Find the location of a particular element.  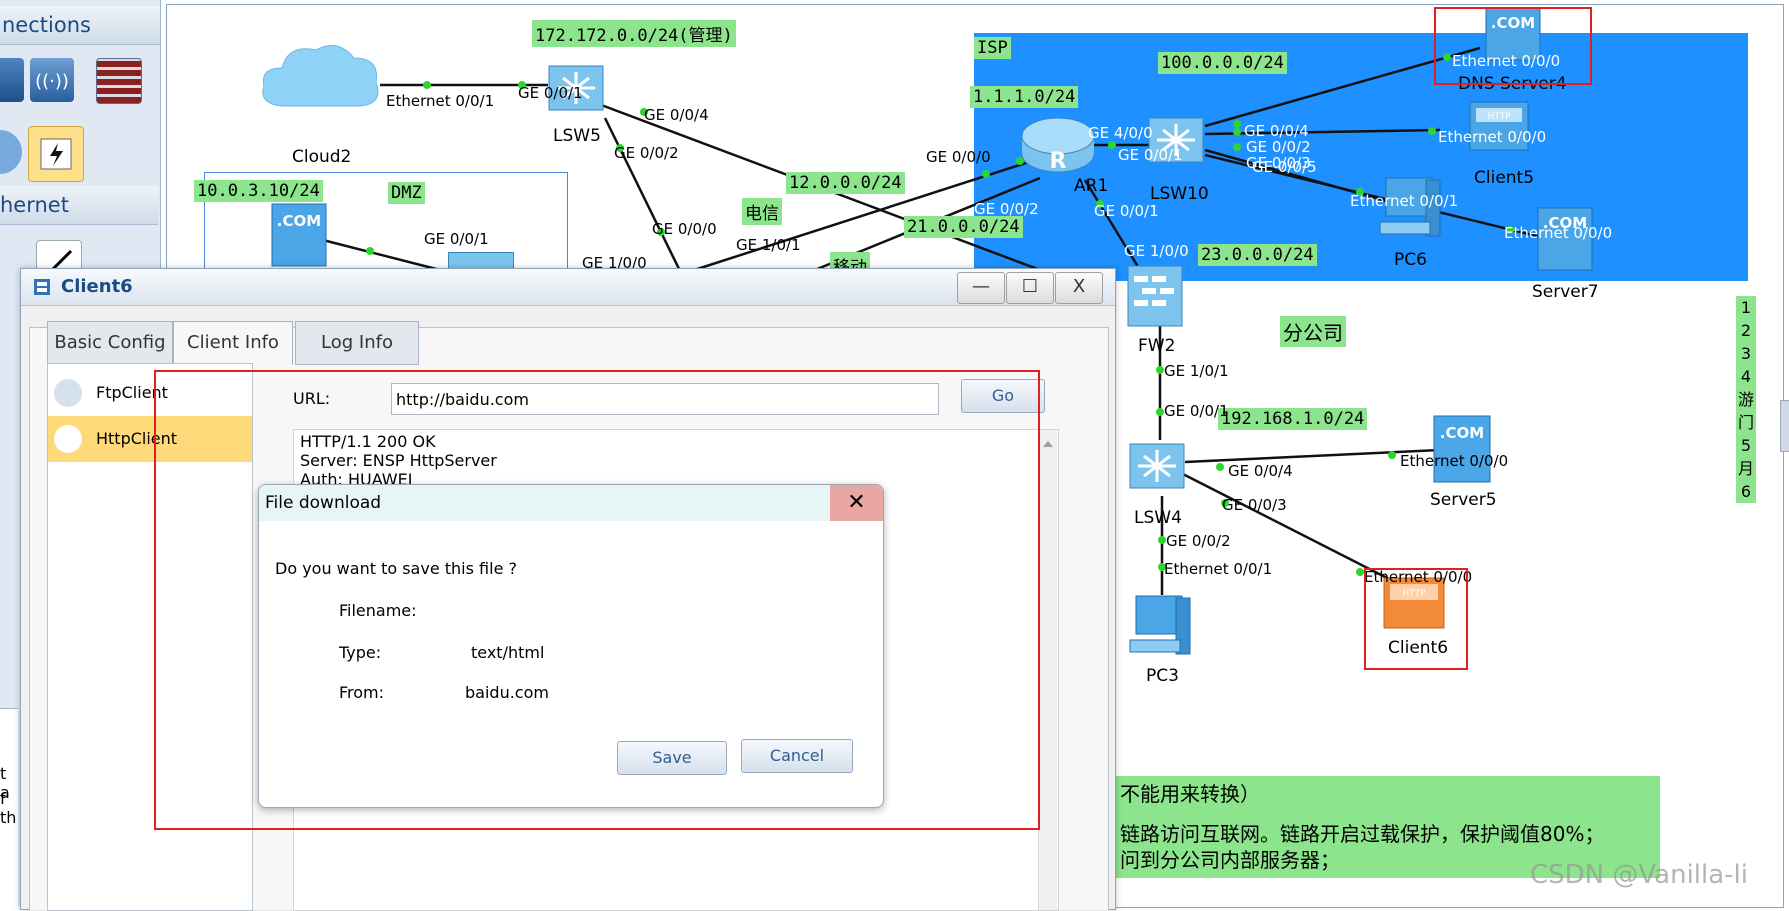

dialog-titlebar: File download is located at coordinates (571, 503).